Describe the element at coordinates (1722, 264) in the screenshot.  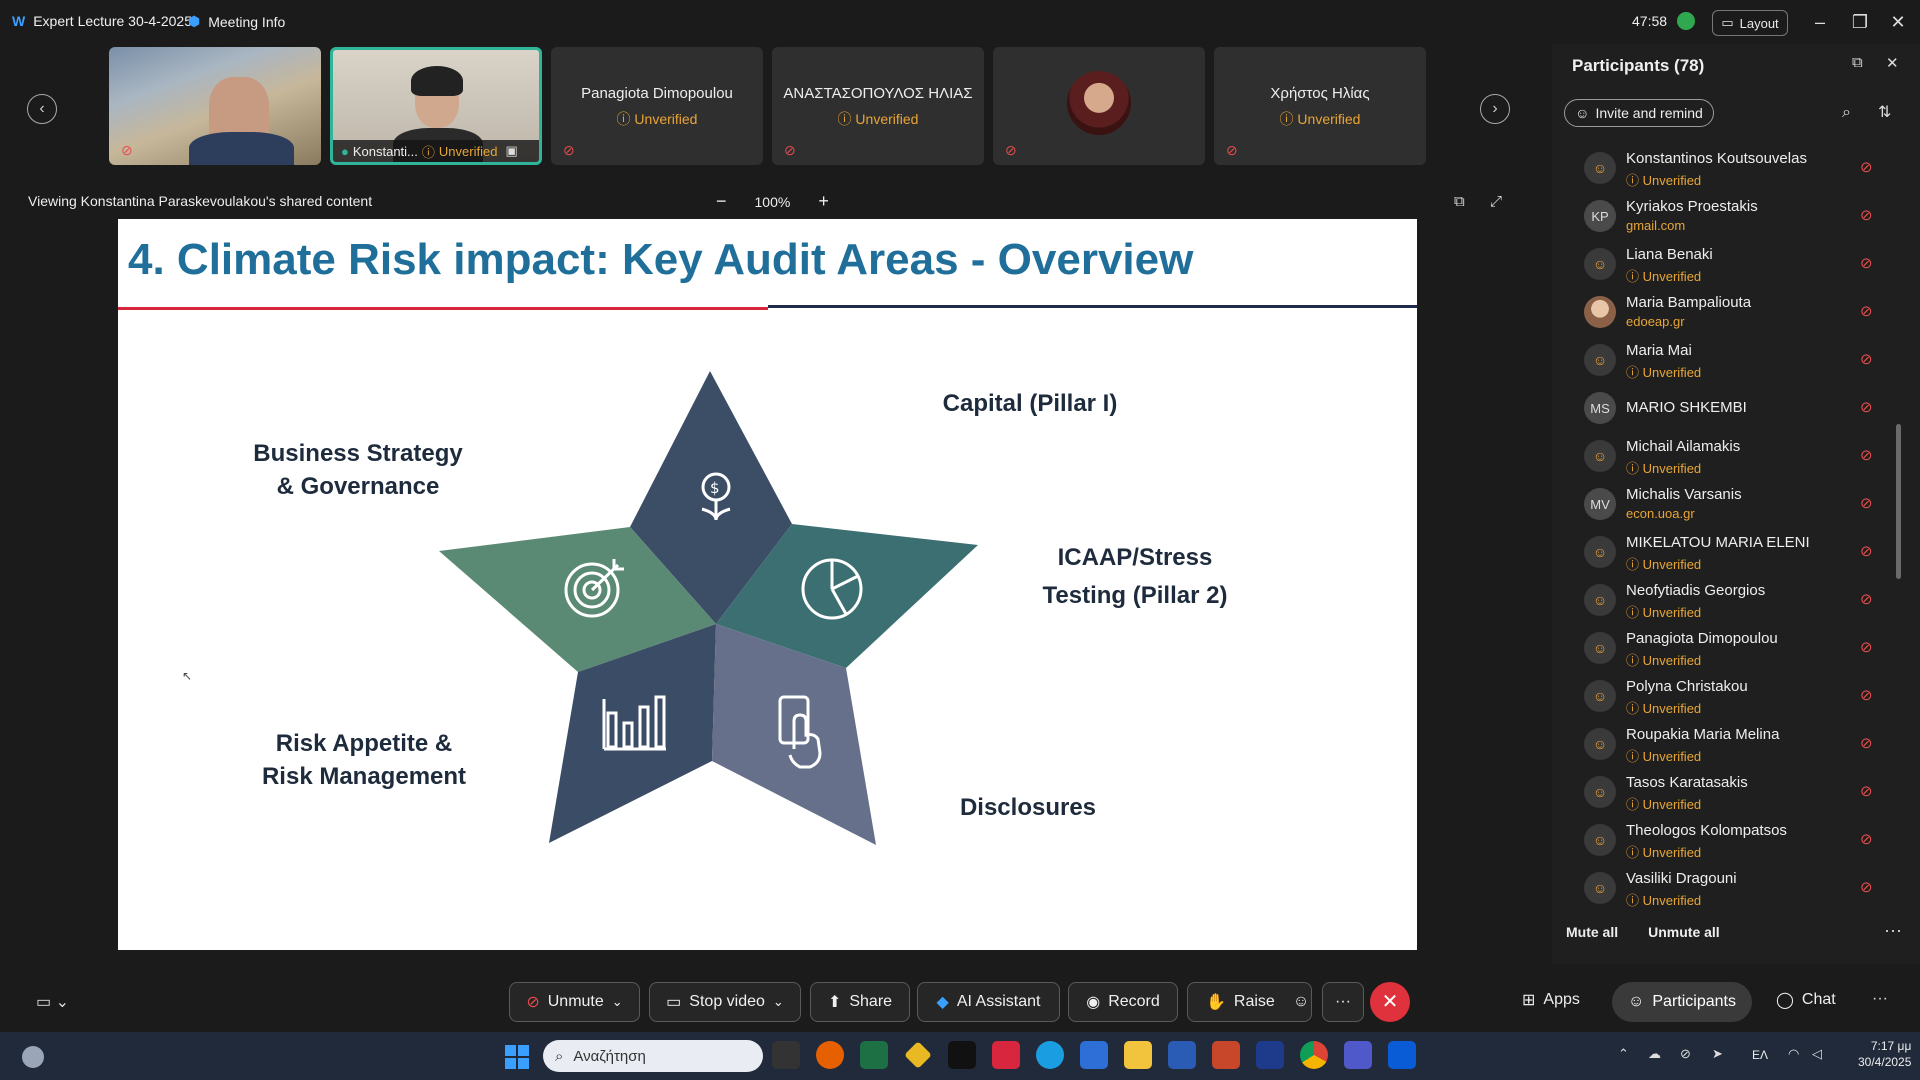
I see `participant-row: ☺ Liana Benaki ⓘ Unverified ⊘` at that location.